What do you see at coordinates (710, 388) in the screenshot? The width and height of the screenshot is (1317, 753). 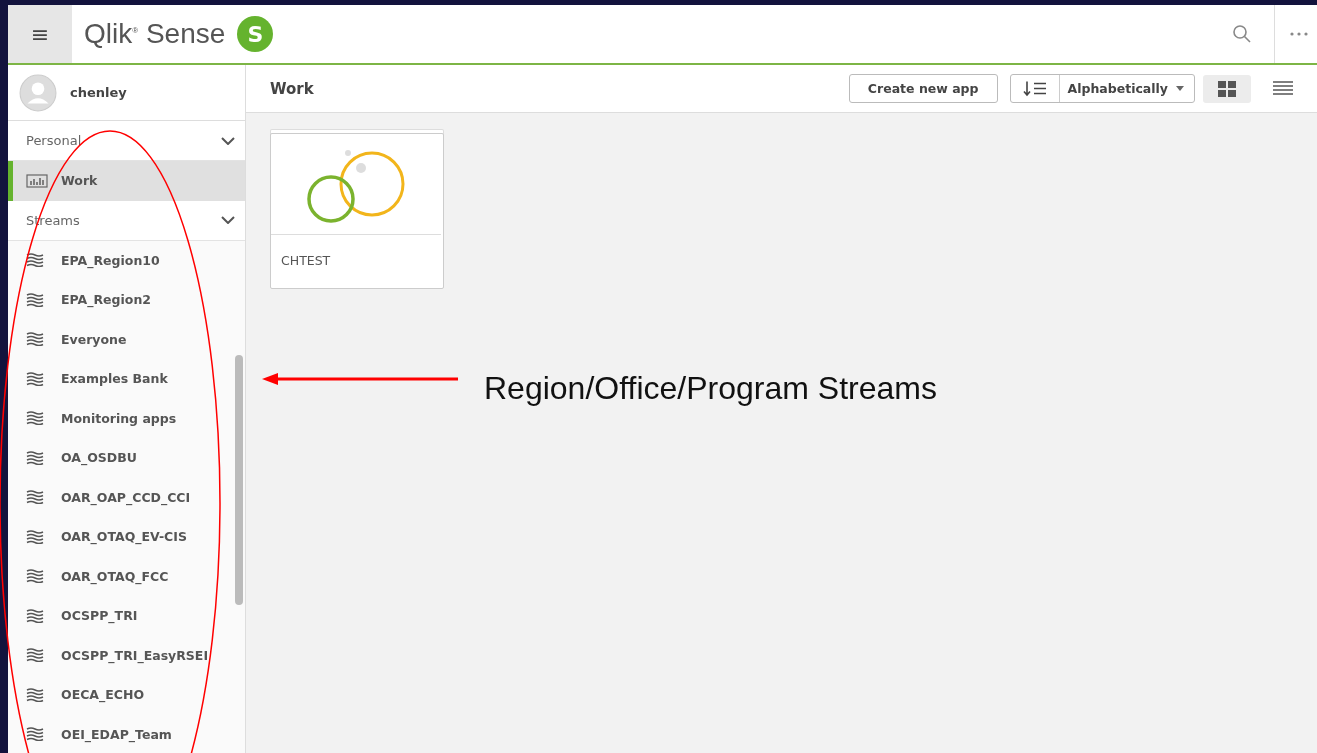 I see `annotation-text: Region/Office/Program Streams` at bounding box center [710, 388].